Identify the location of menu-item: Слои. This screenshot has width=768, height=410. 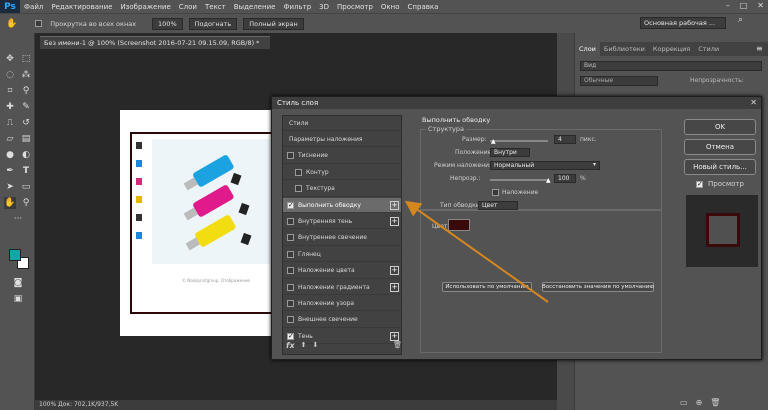
(188, 7).